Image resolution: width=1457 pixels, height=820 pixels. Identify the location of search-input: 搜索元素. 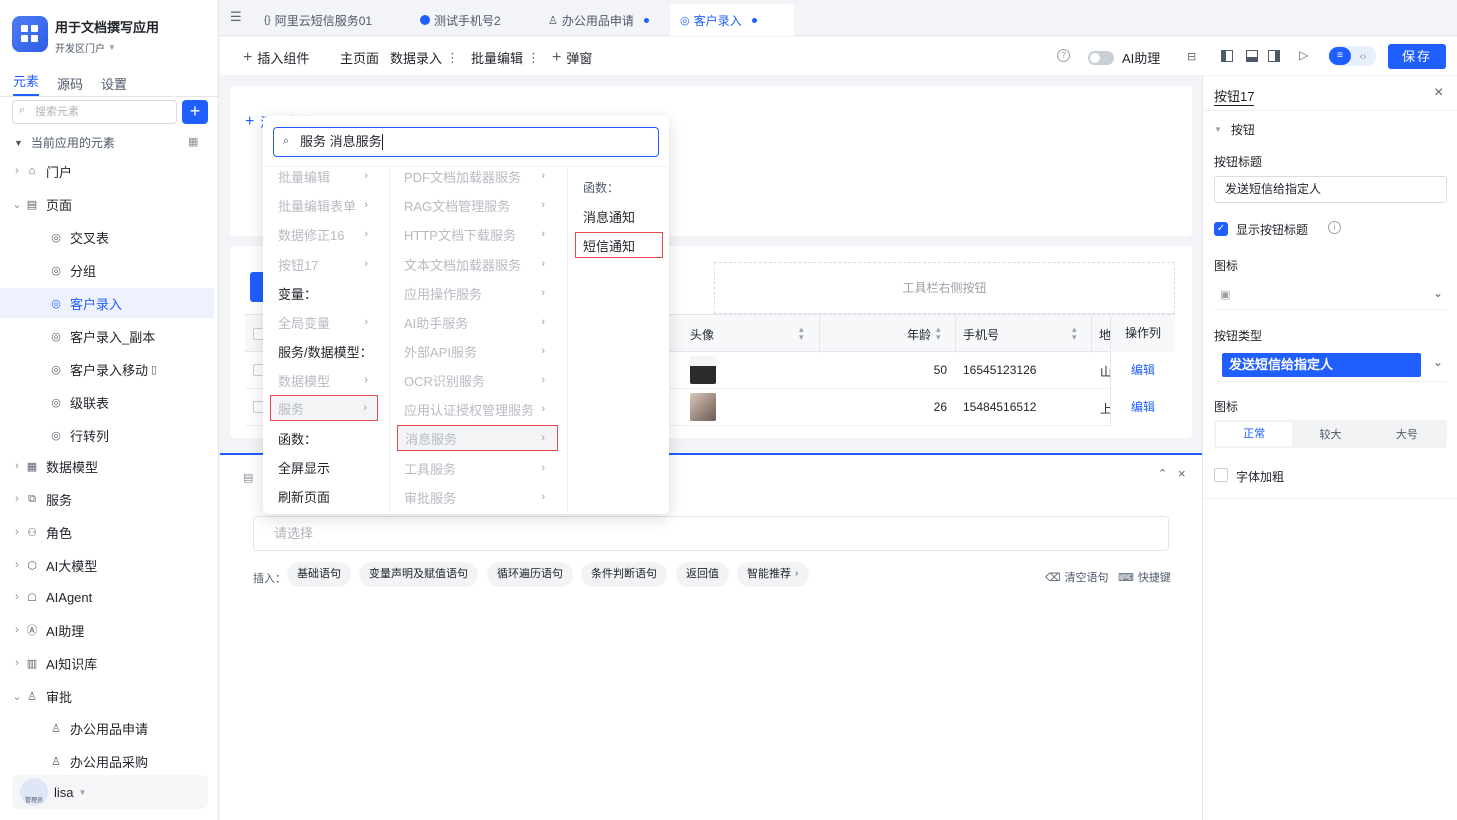
(94, 112).